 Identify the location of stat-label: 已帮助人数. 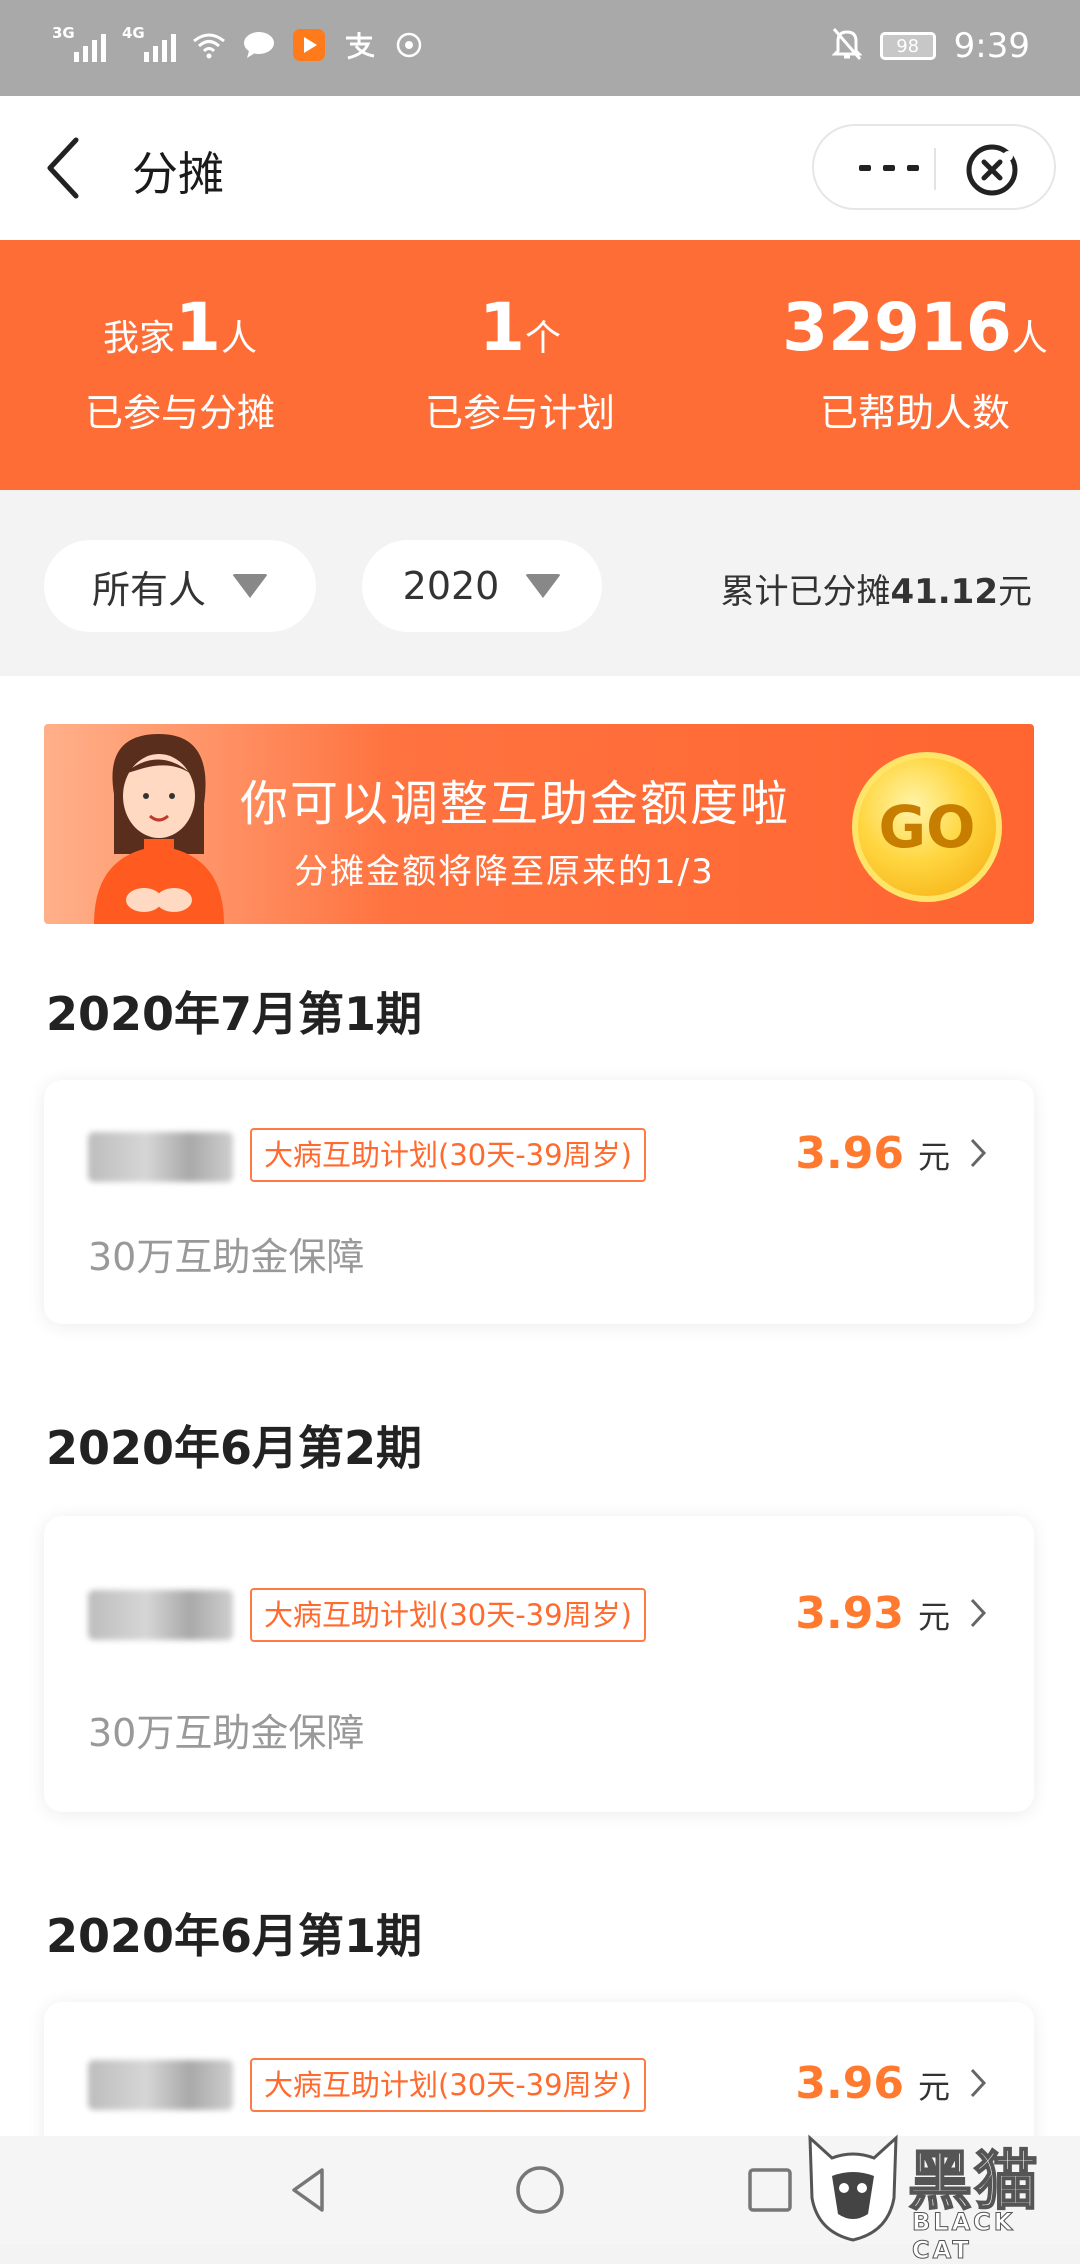
(914, 413).